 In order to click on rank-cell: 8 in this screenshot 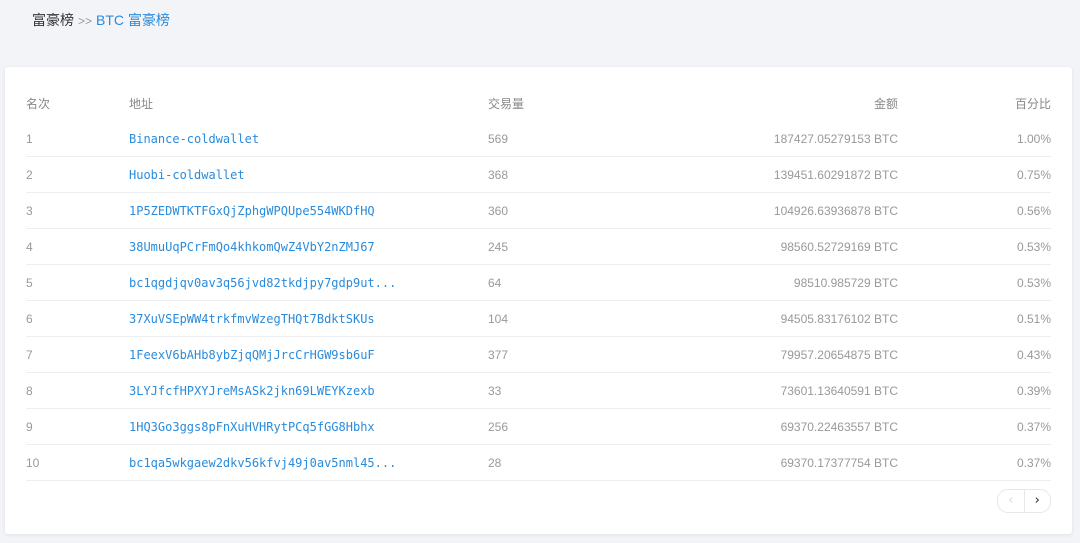, I will do `click(77, 390)`.